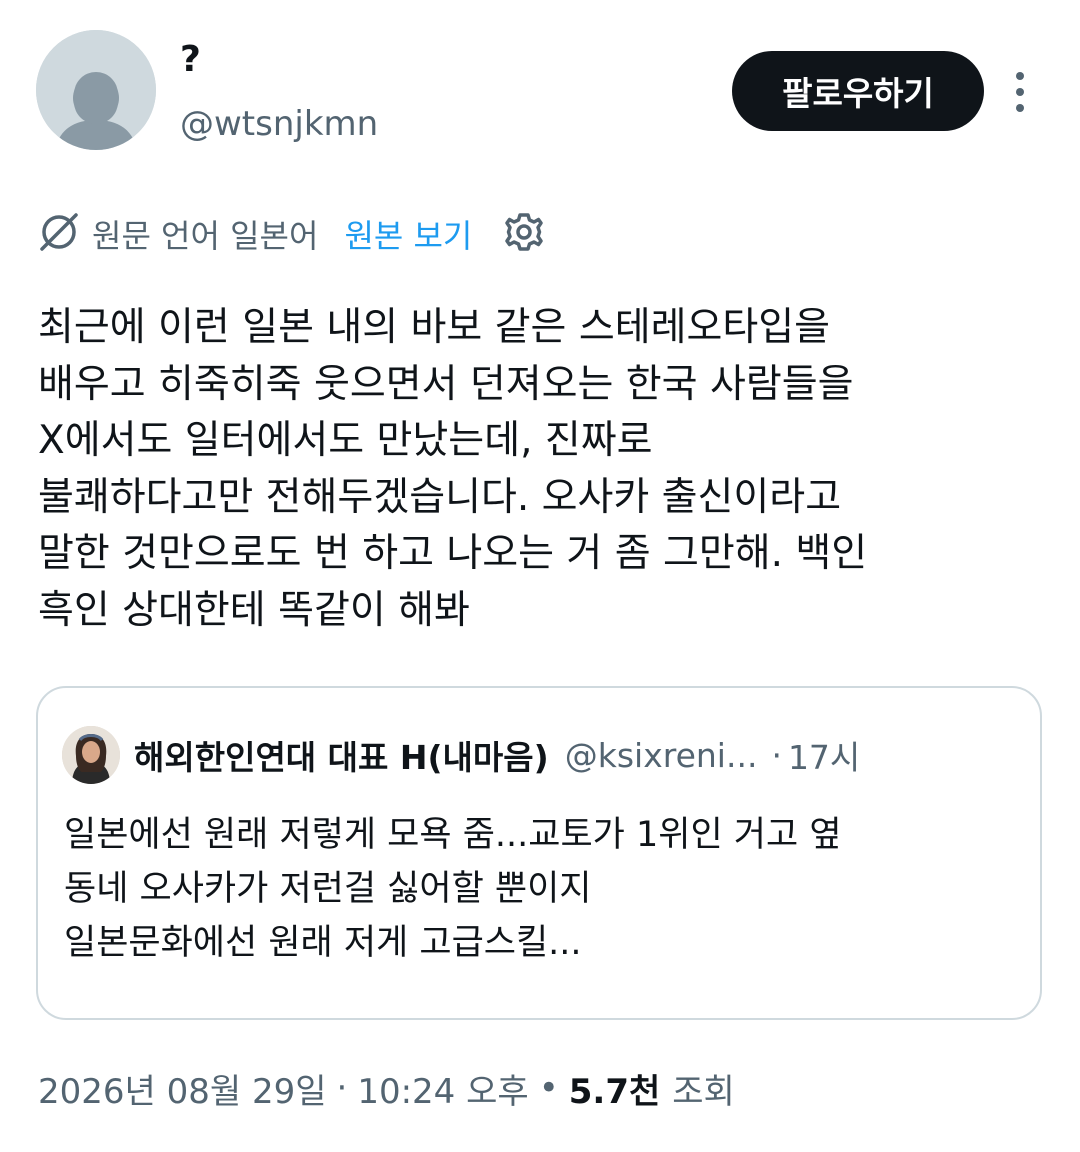  I want to click on translation-row: 원문 언어 일본어 원본 보기, so click(292, 234).